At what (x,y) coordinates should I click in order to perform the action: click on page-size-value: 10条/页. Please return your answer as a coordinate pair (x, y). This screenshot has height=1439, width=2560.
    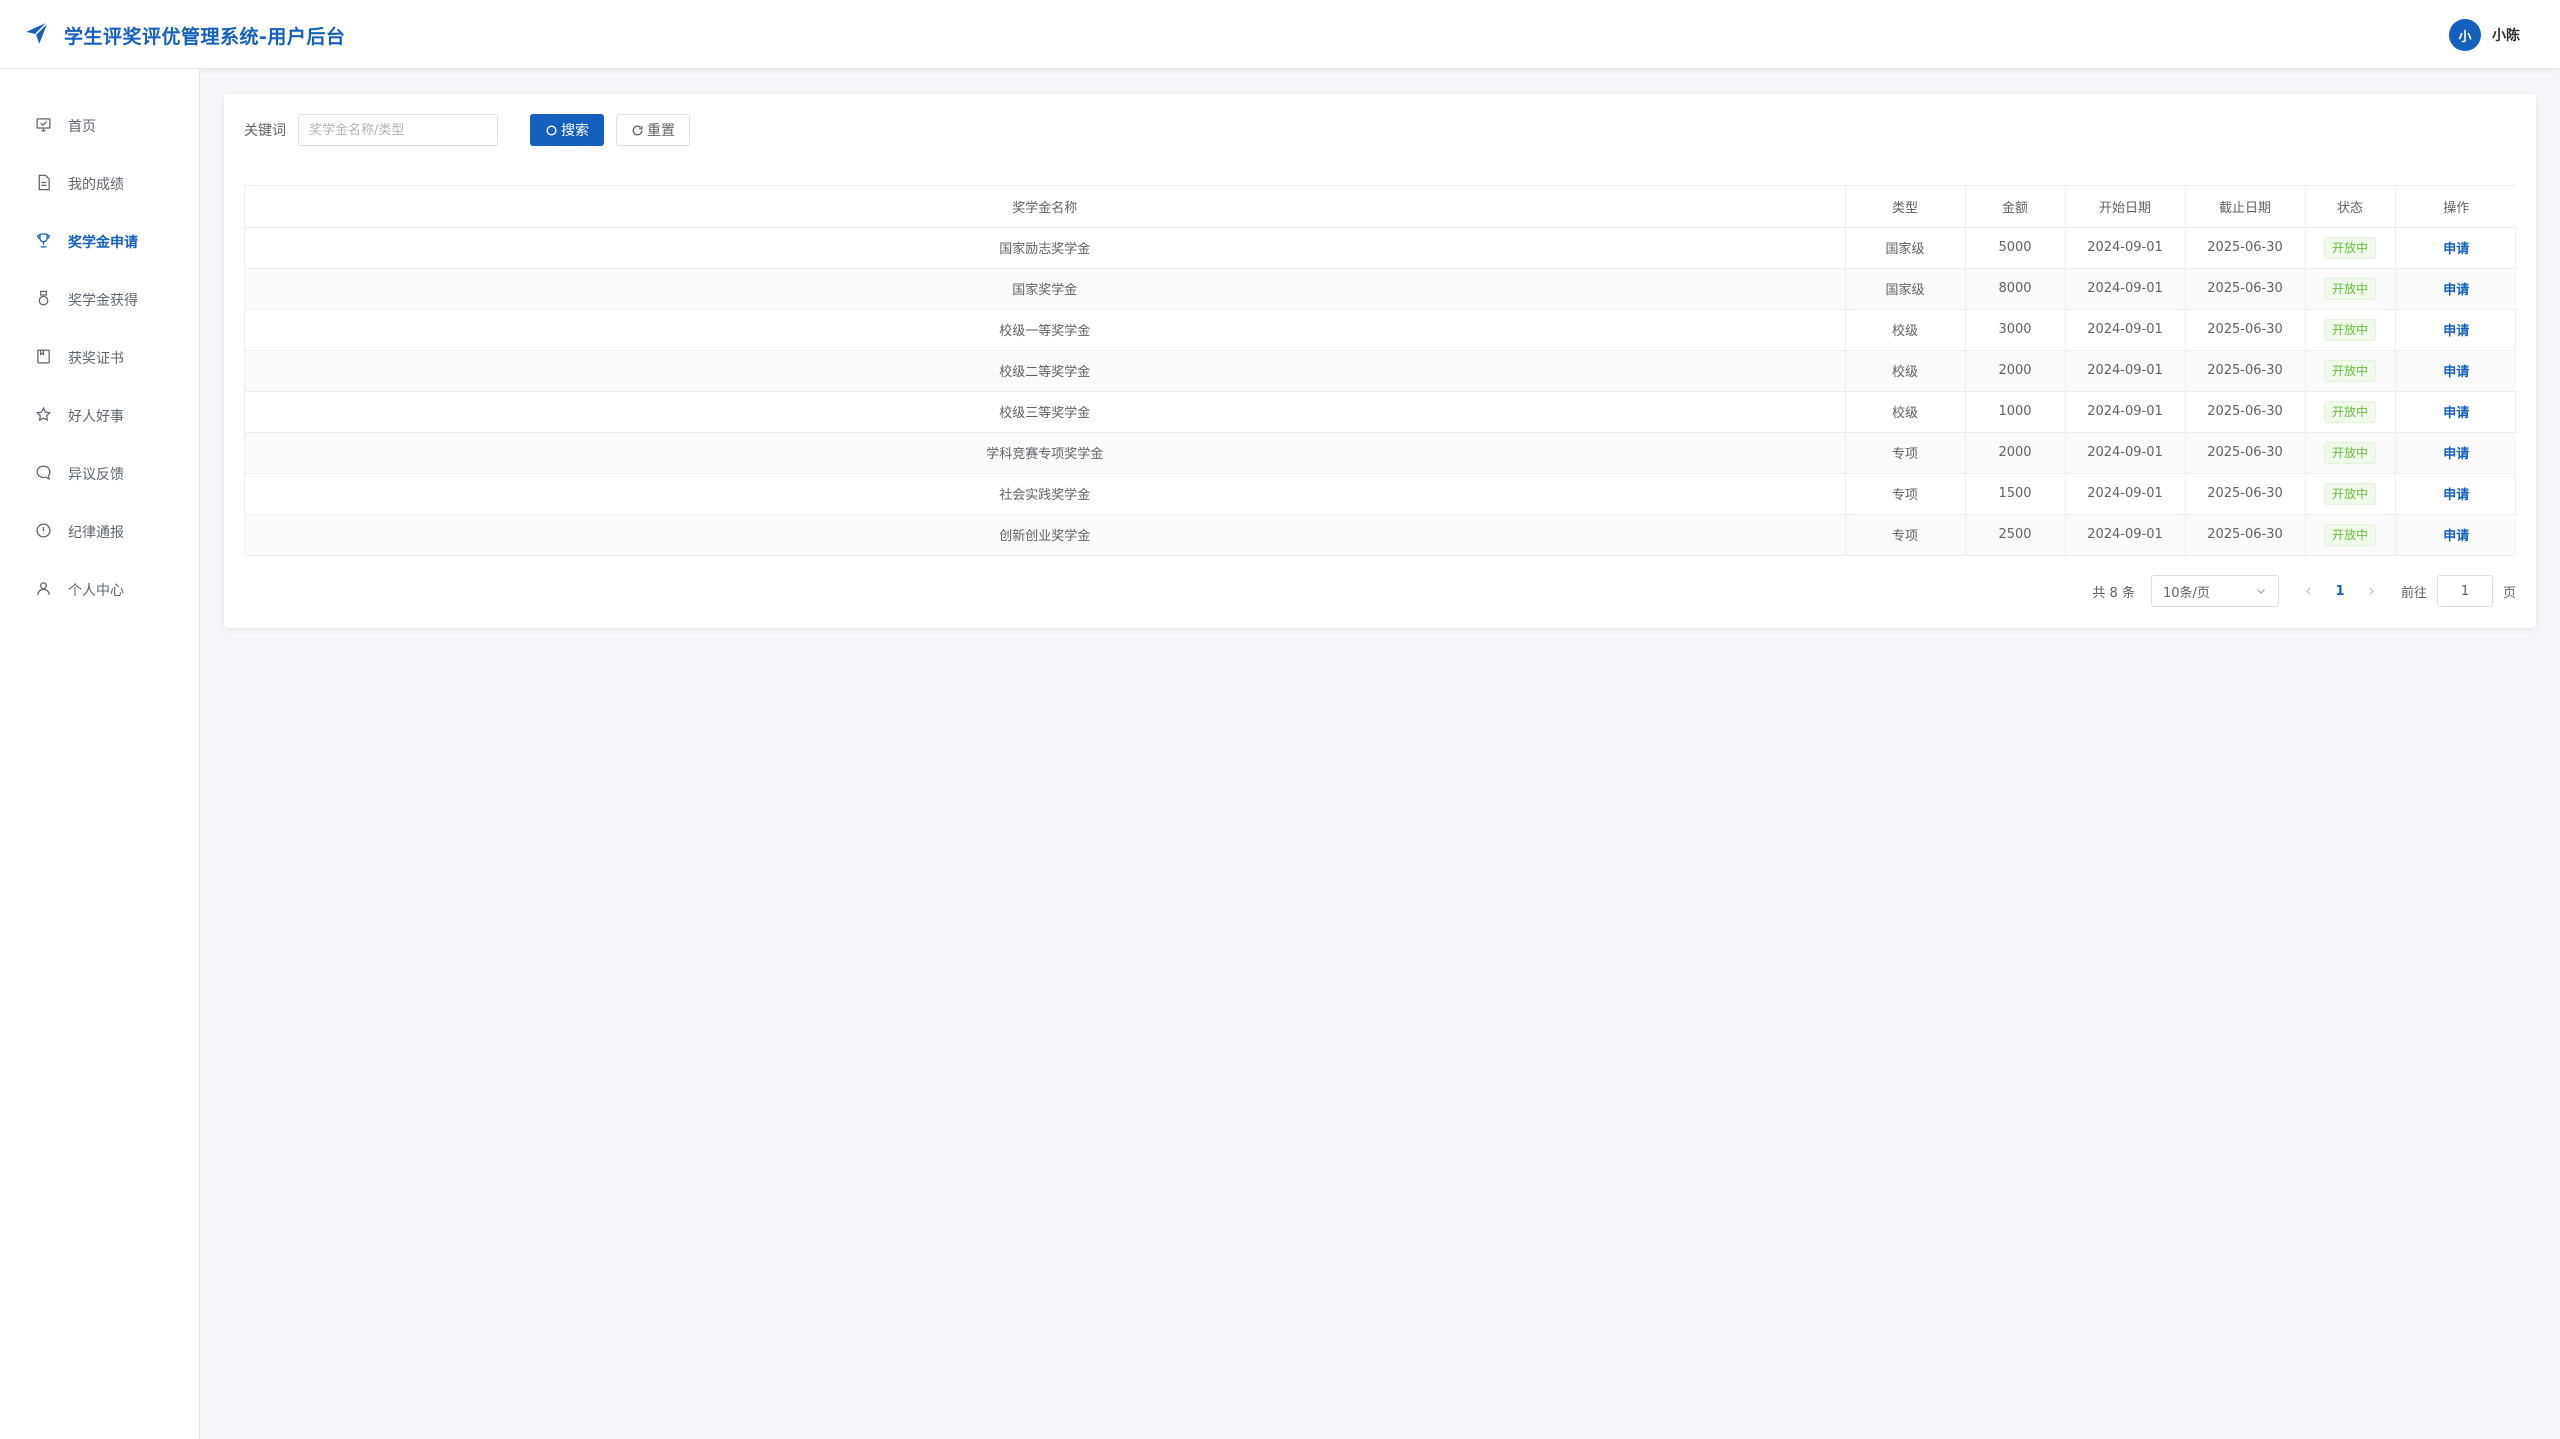
    Looking at the image, I should click on (2186, 593).